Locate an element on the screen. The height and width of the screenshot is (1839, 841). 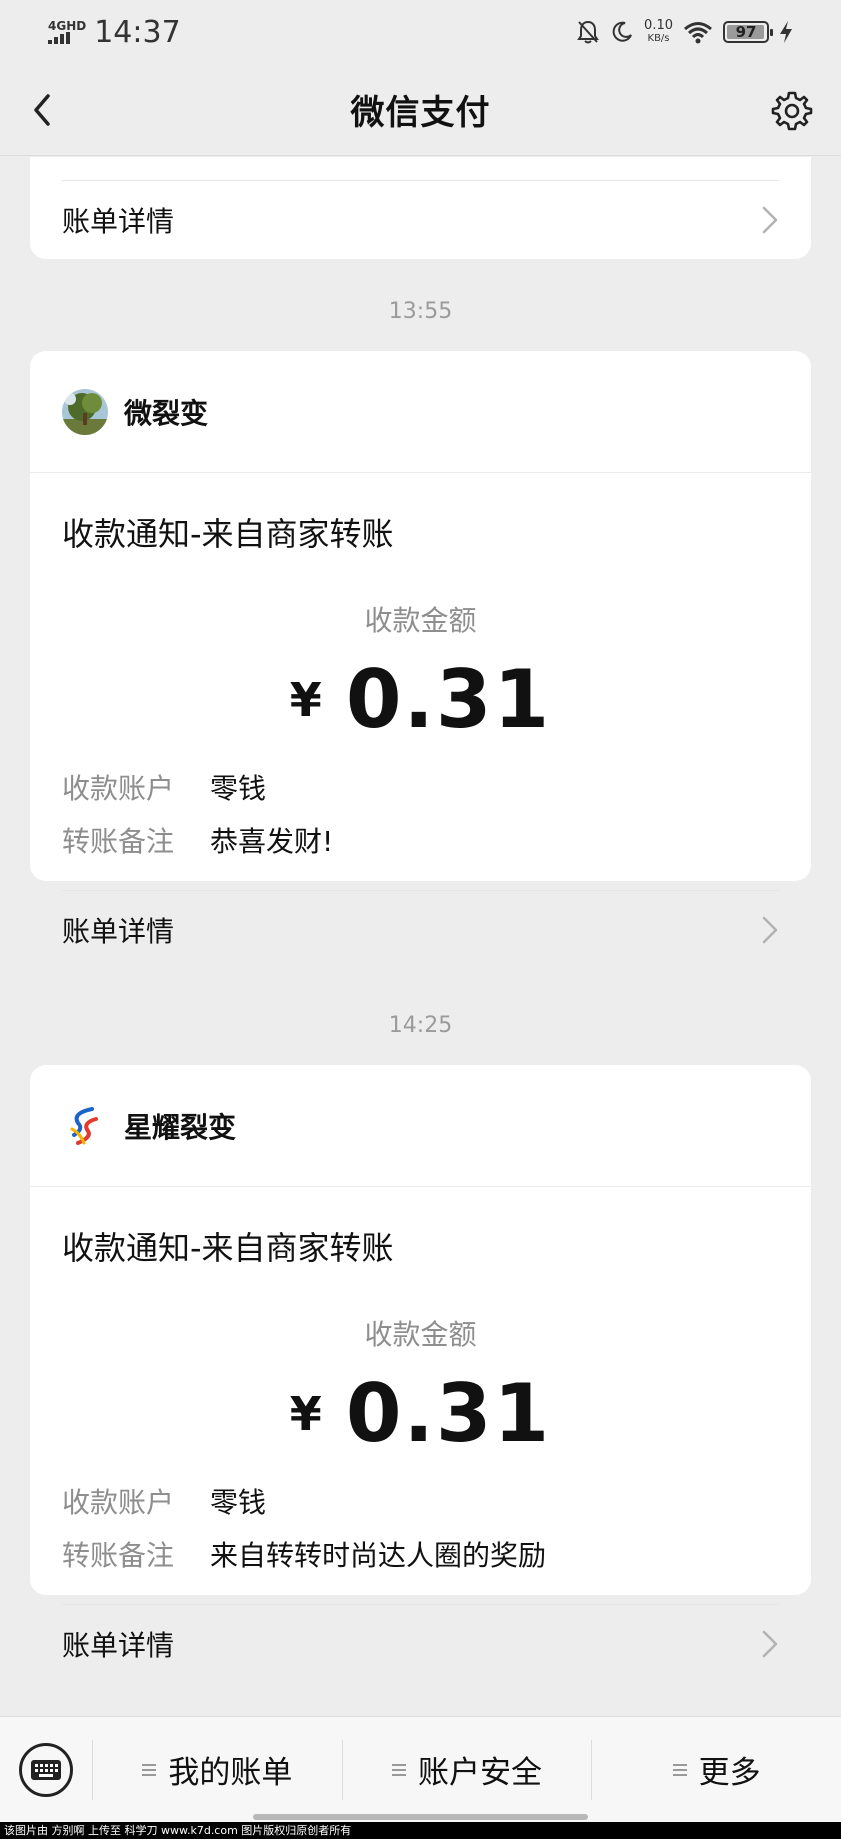
remark-value: 恭喜发财! is located at coordinates (272, 841).